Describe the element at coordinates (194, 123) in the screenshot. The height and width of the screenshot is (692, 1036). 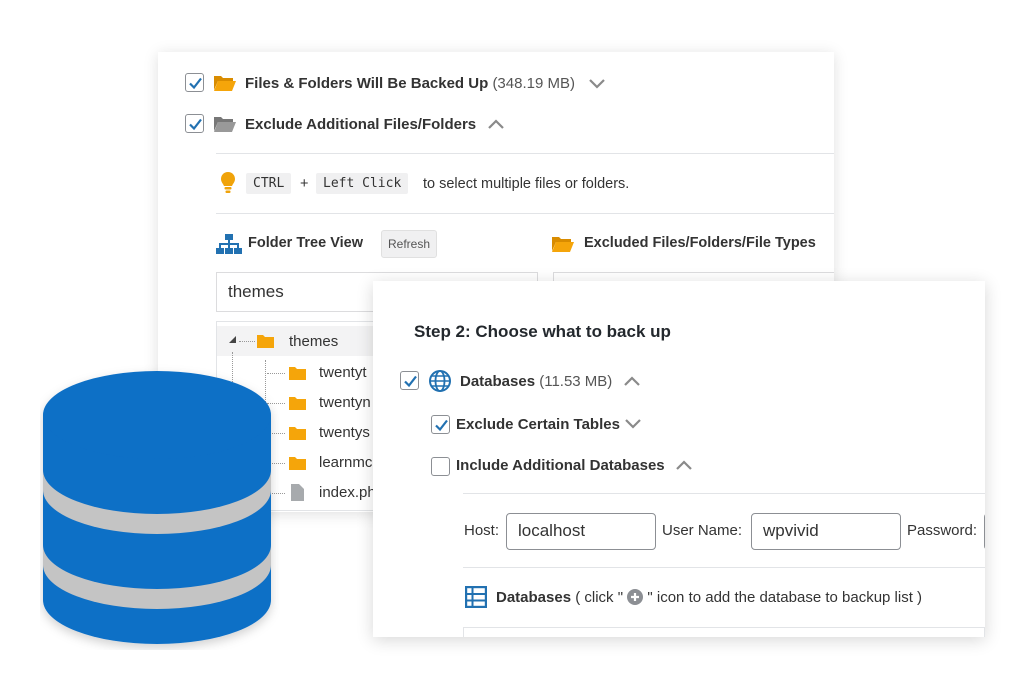
I see `exclude-files-checkbox` at that location.